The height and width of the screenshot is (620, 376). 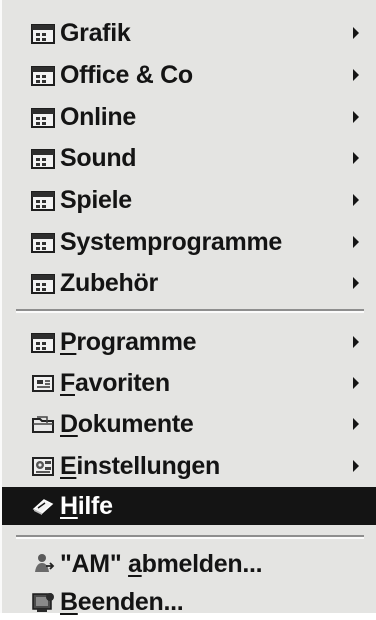 I want to click on menu-item-einstellungen: Einstellungen, so click(x=189, y=466).